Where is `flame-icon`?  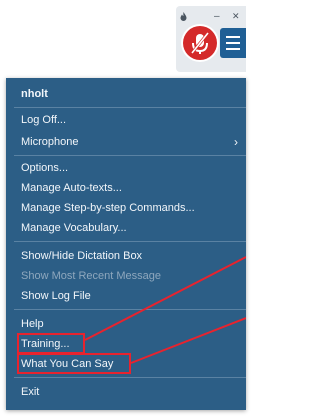
flame-icon is located at coordinates (183, 16).